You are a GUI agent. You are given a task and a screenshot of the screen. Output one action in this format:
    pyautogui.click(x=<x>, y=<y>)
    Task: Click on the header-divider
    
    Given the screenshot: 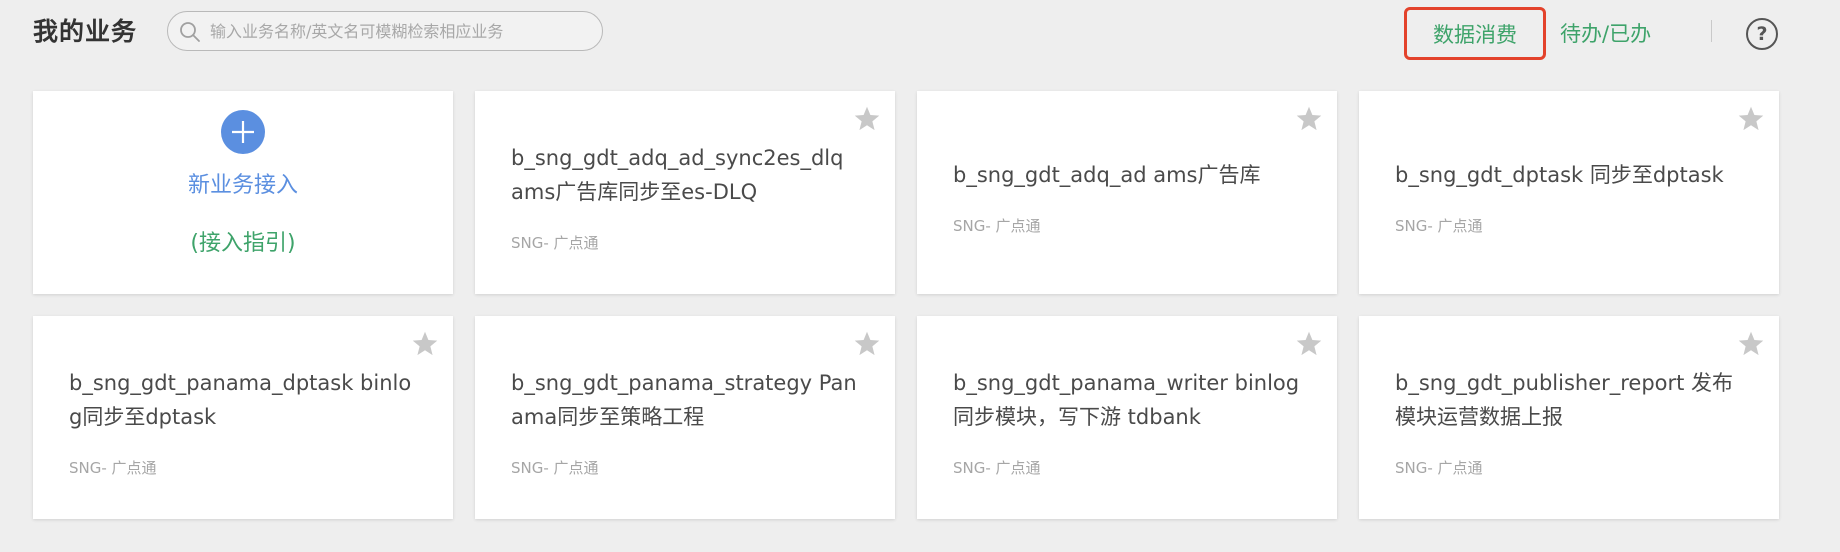 What is the action you would take?
    pyautogui.click(x=1711, y=31)
    